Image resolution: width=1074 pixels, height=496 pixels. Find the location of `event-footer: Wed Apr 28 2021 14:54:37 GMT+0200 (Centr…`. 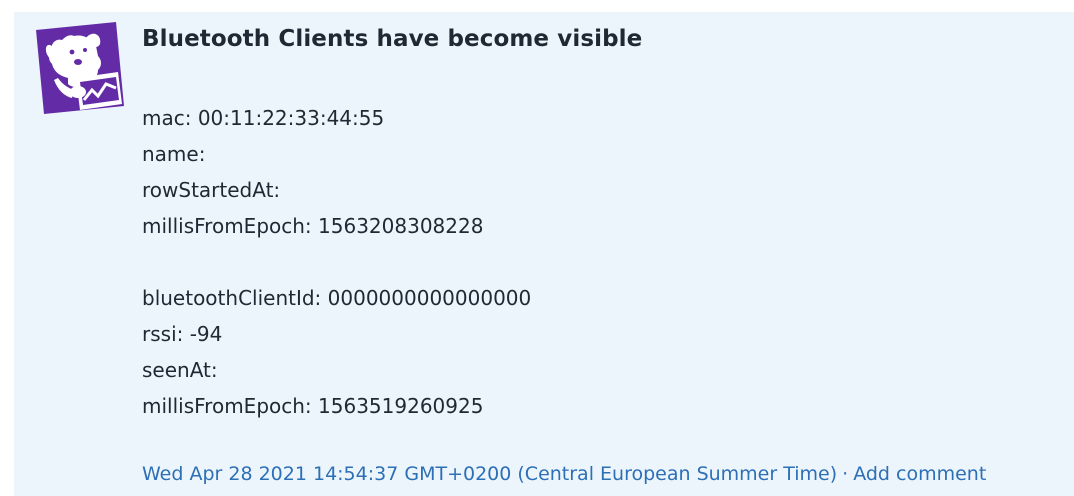

event-footer: Wed Apr 28 2021 14:54:37 GMT+0200 (Centr… is located at coordinates (564, 474).